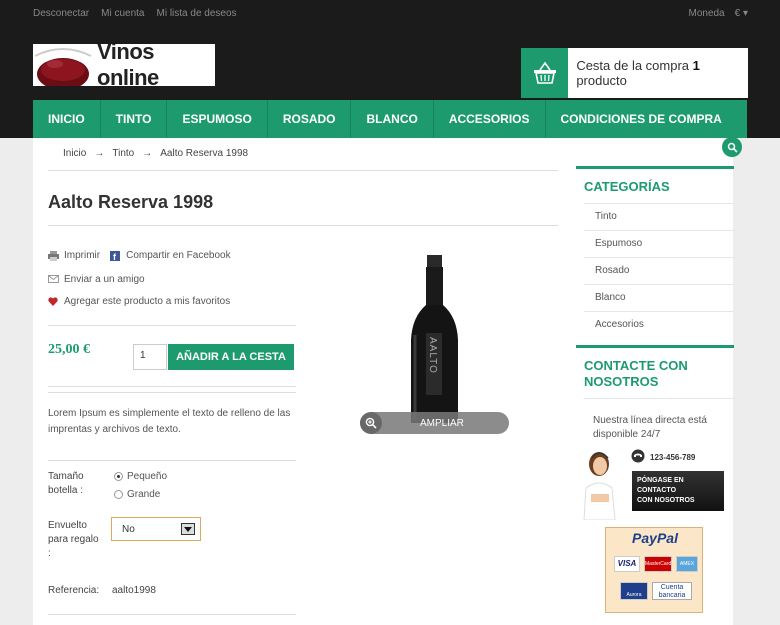  What do you see at coordinates (741, 13) in the screenshot?
I see `currency-value: € ▾` at bounding box center [741, 13].